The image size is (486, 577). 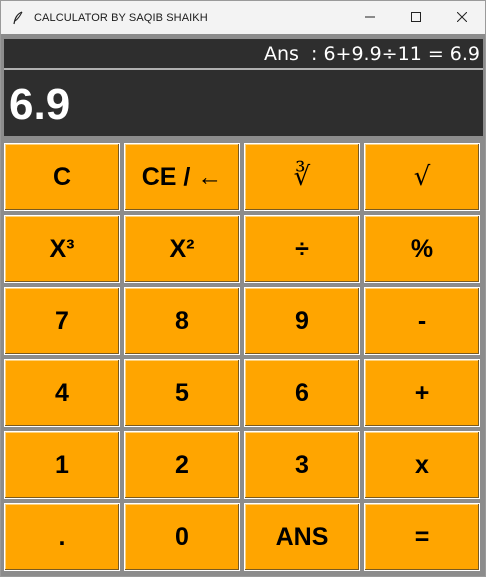 I want to click on square-button: X², so click(x=182, y=249).